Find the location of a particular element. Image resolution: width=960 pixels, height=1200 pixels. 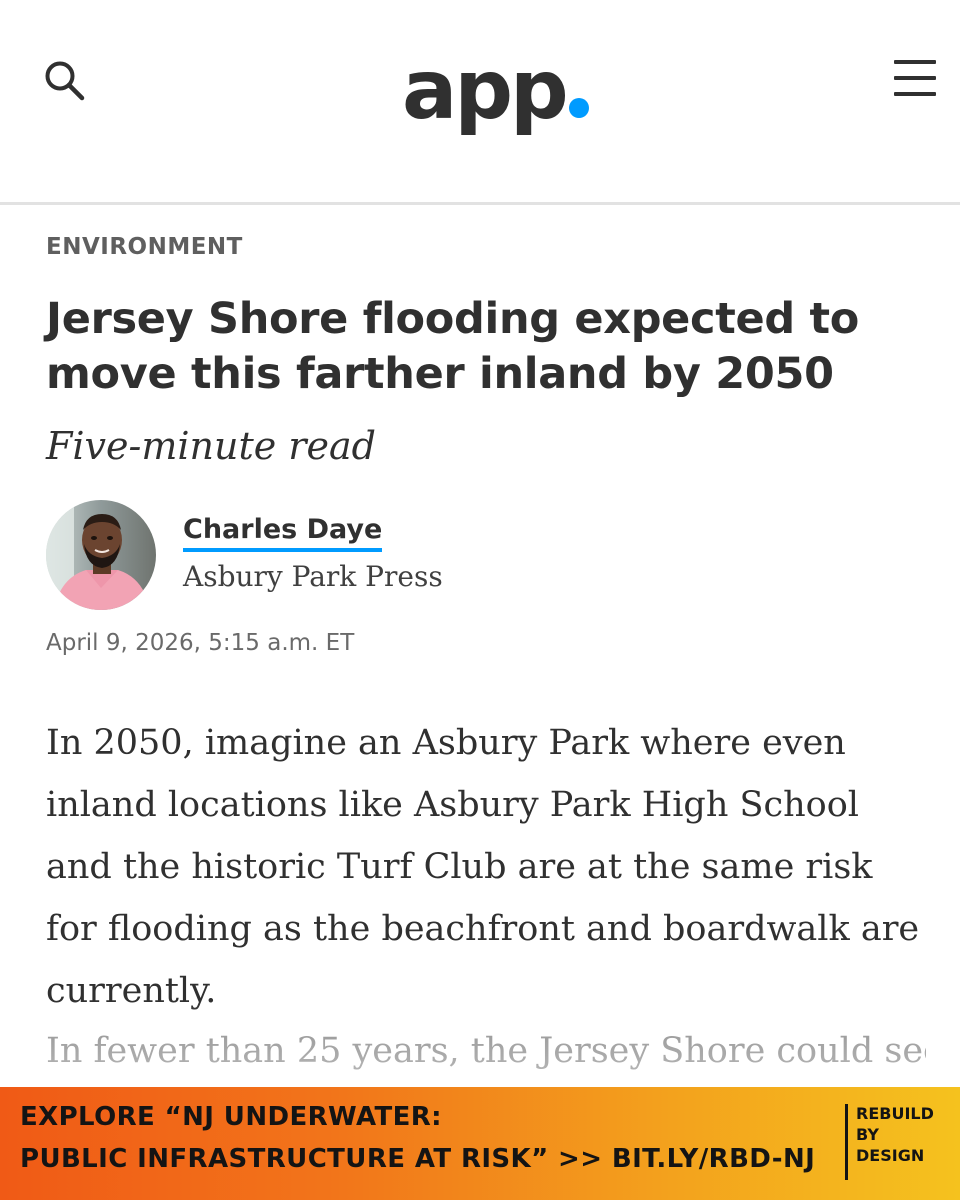

avatar-icon is located at coordinates (101, 555).